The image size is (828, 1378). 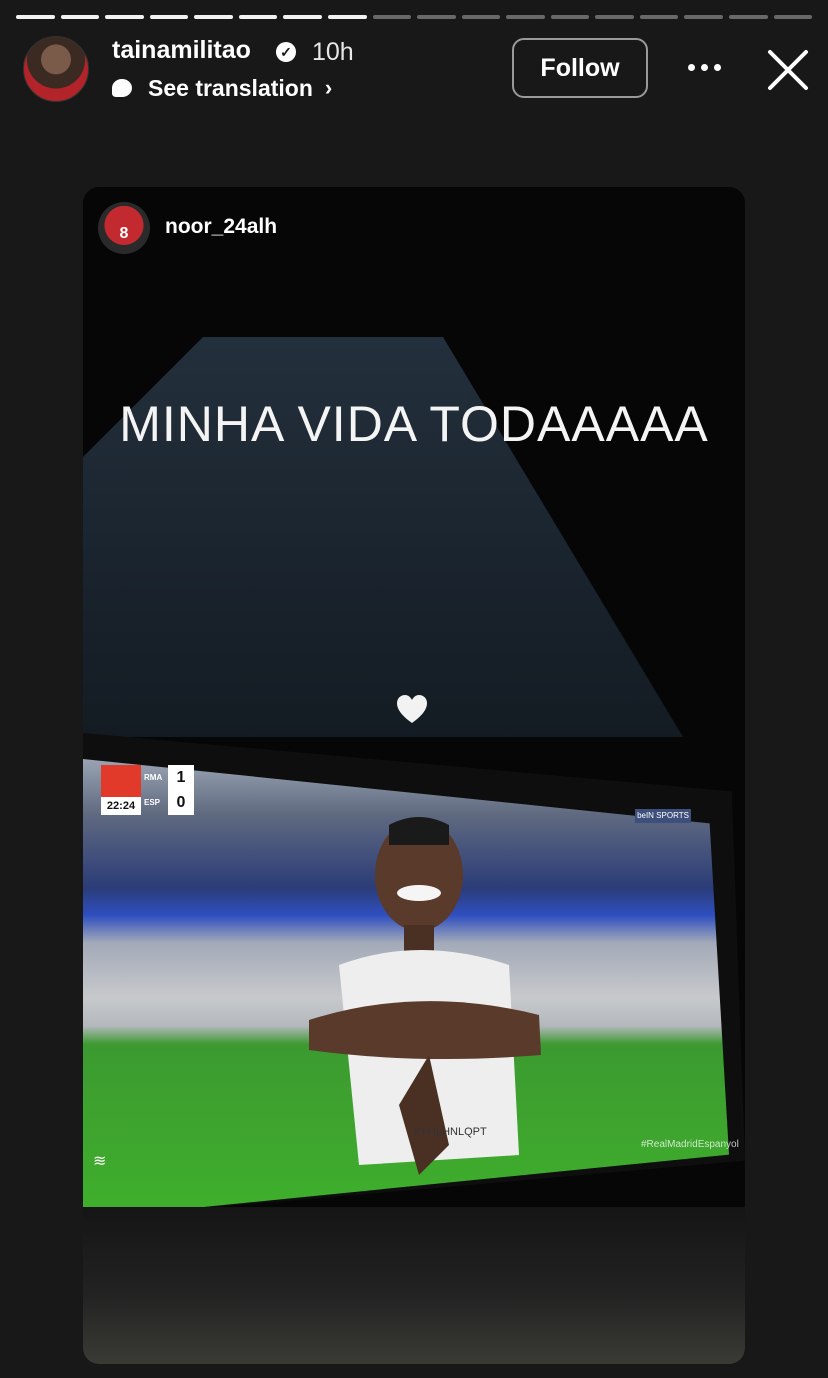 I want to click on home-team: RMA, so click(x=153, y=777).